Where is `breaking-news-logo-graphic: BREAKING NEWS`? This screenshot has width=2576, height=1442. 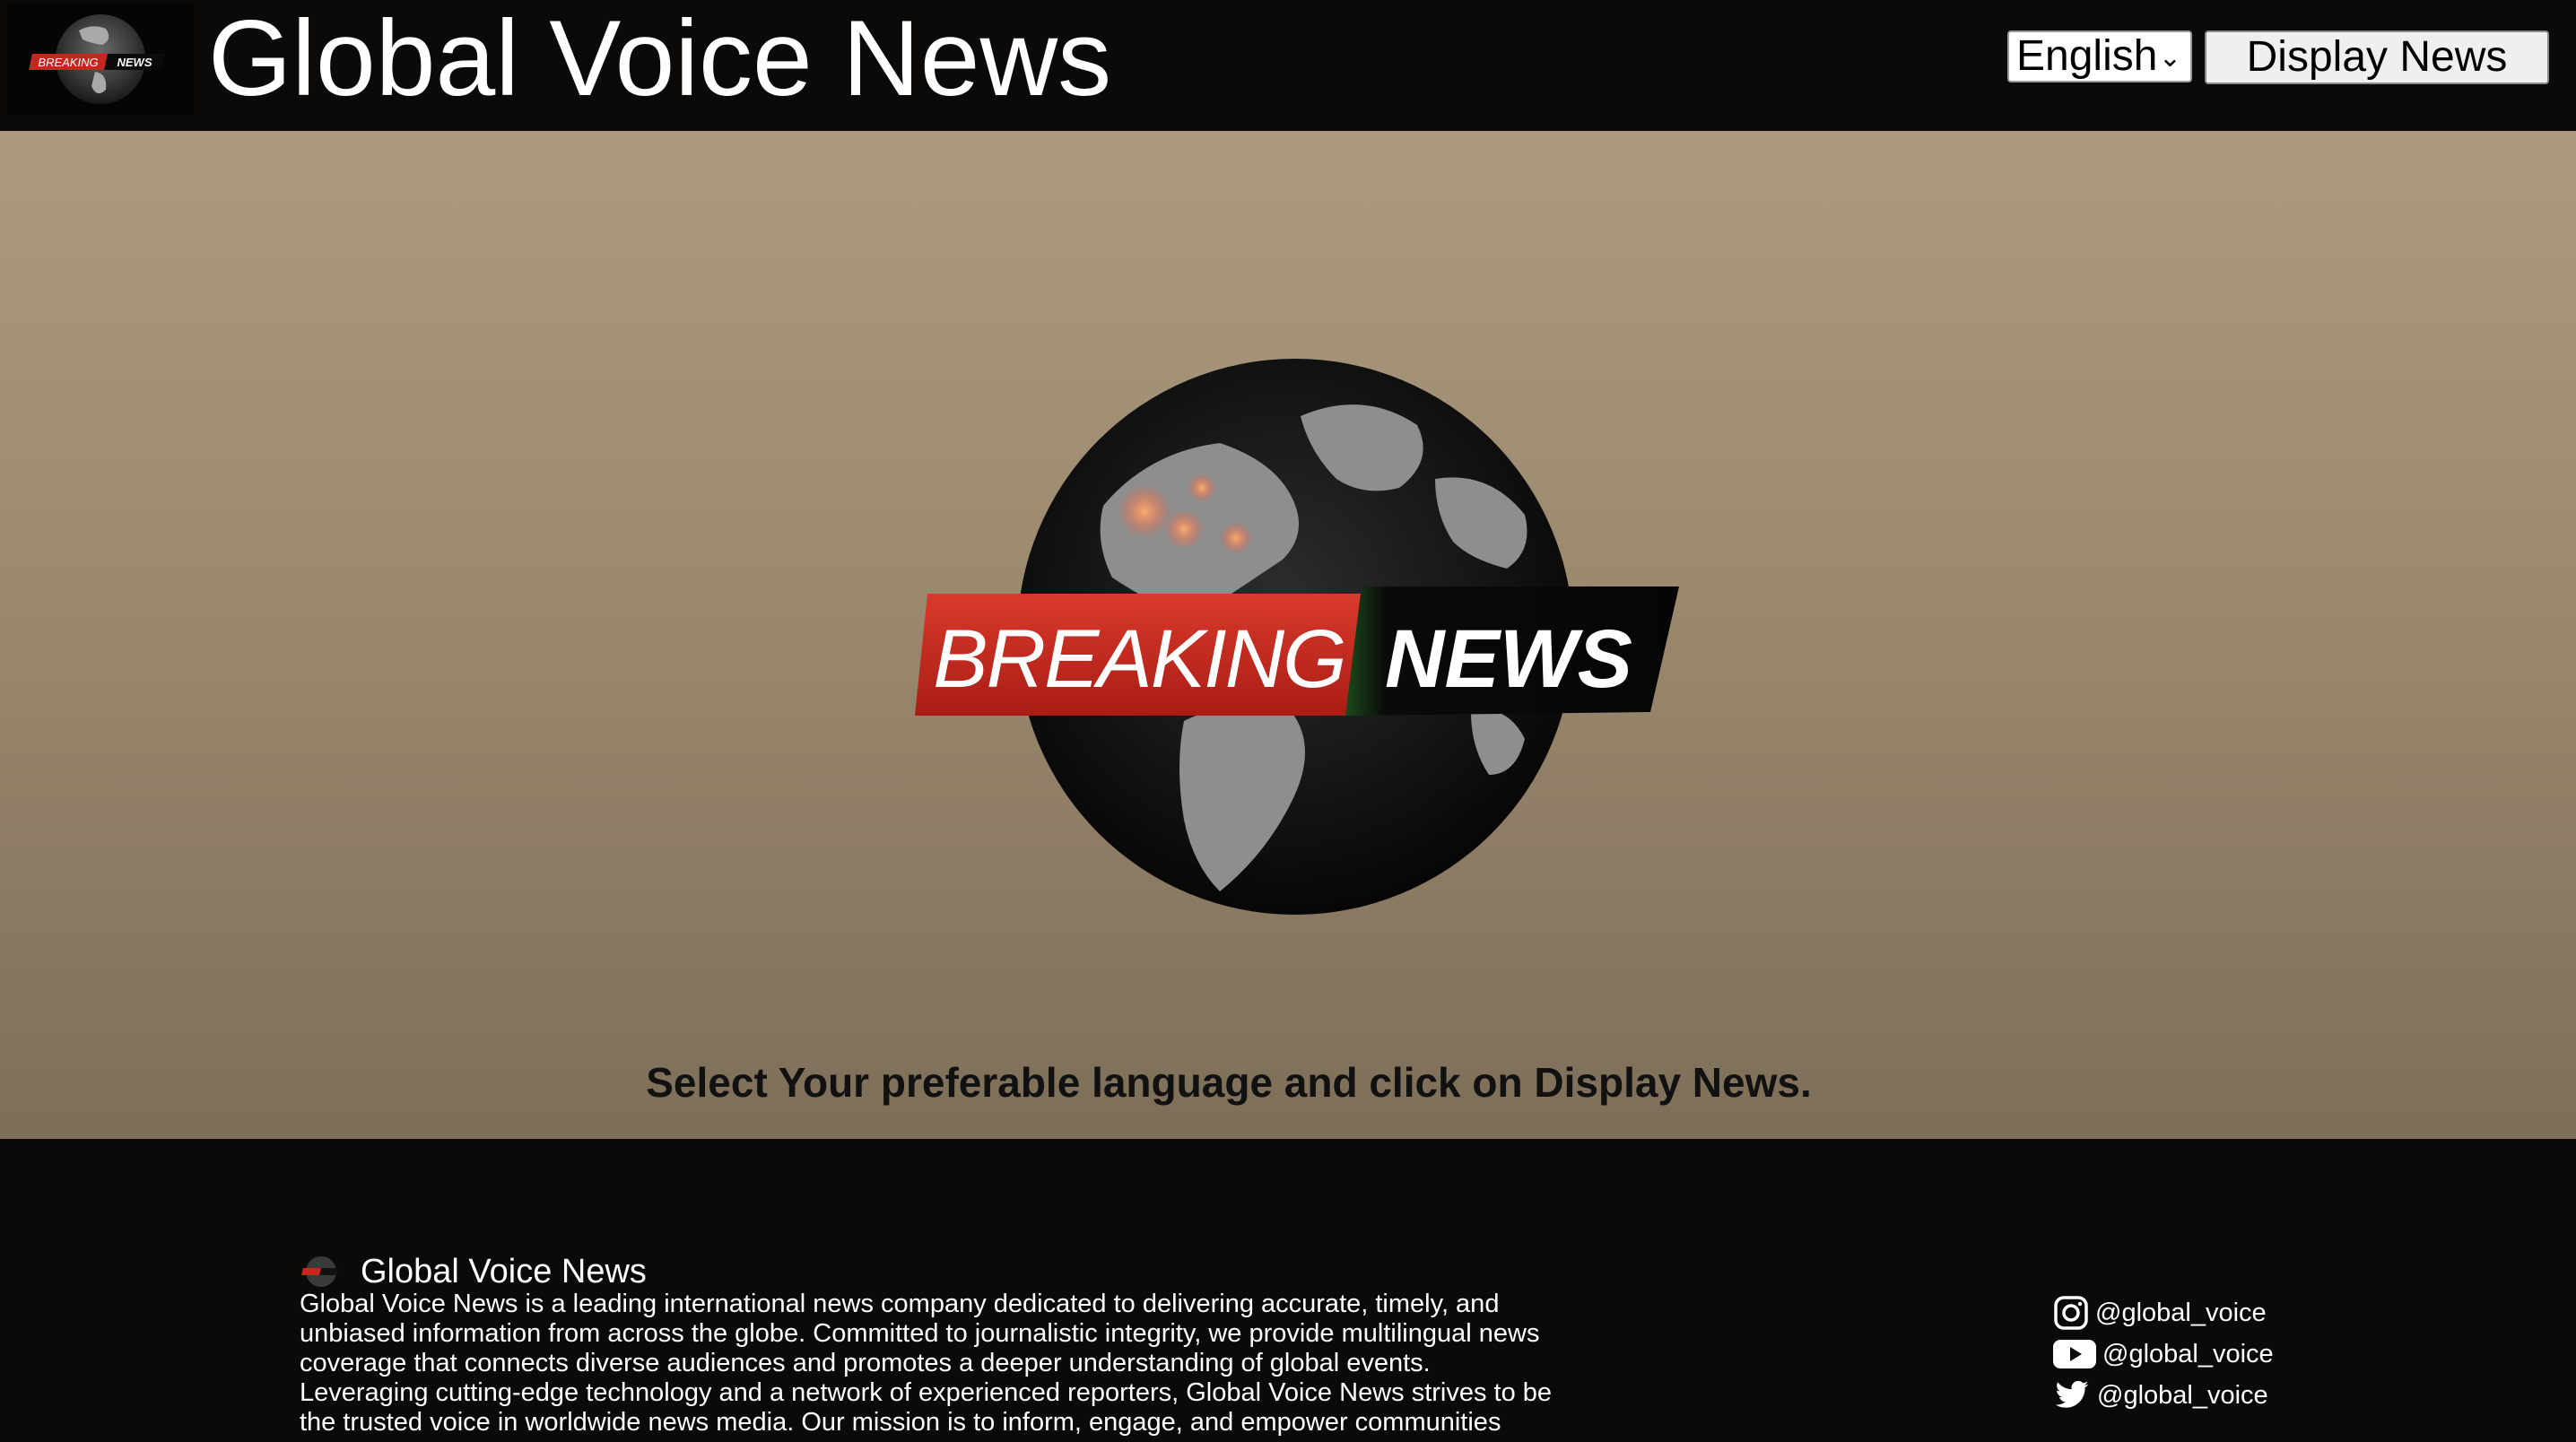 breaking-news-logo-graphic: BREAKING NEWS is located at coordinates (97, 59).